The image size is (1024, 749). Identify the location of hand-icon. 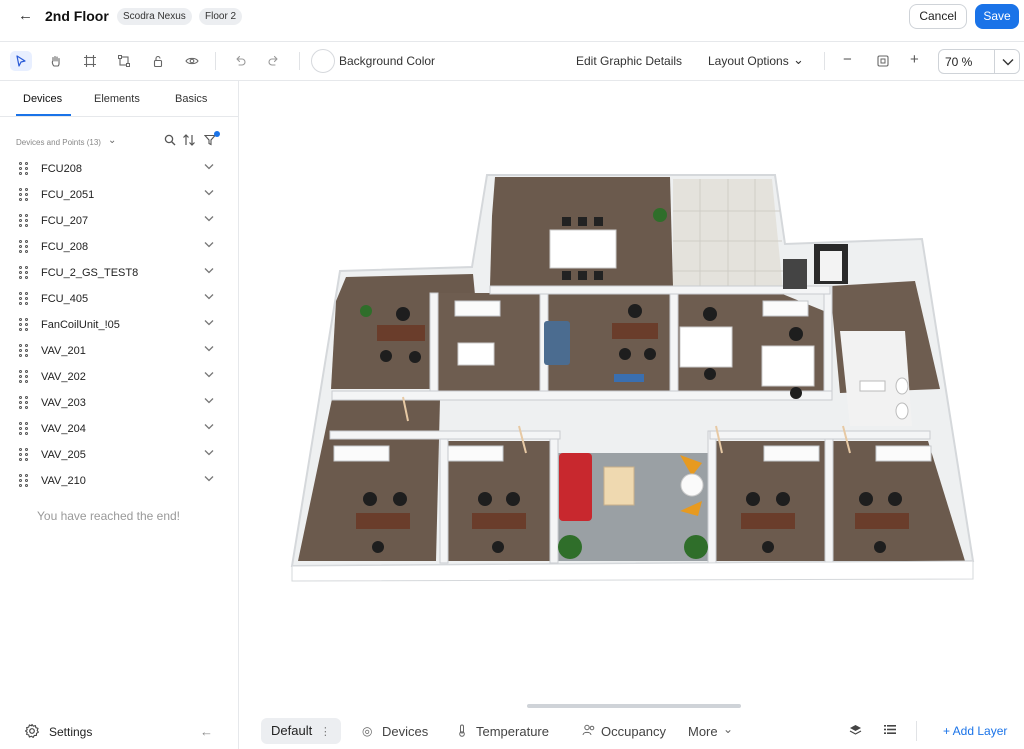
(56, 61).